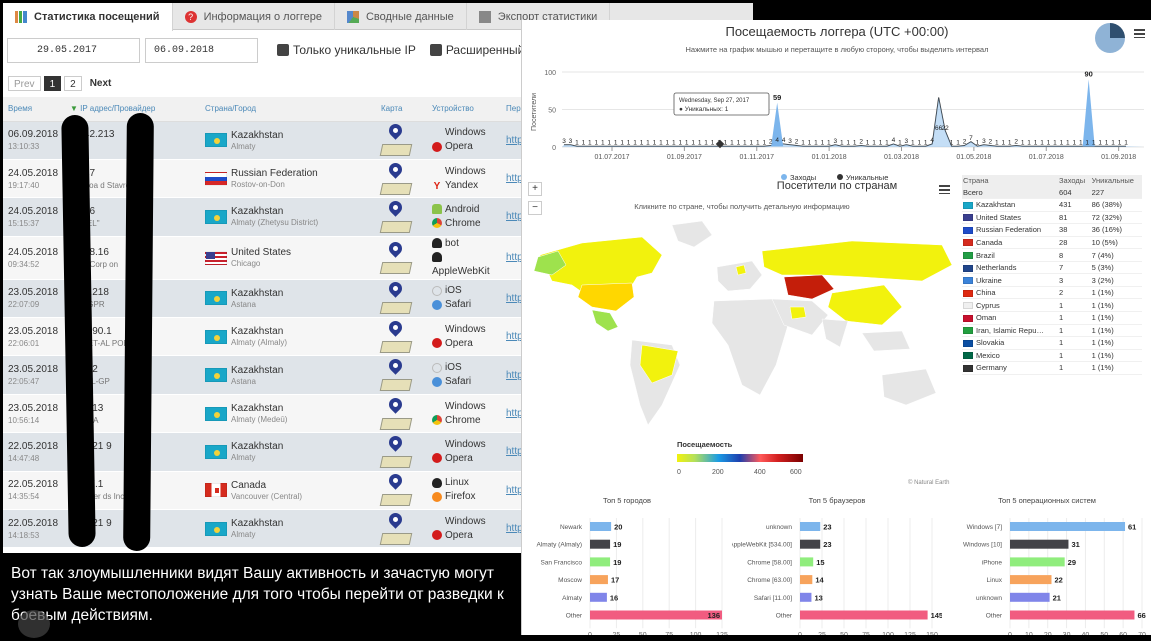  What do you see at coordinates (73, 83) in the screenshot?
I see `page-2-button: 2` at bounding box center [73, 83].